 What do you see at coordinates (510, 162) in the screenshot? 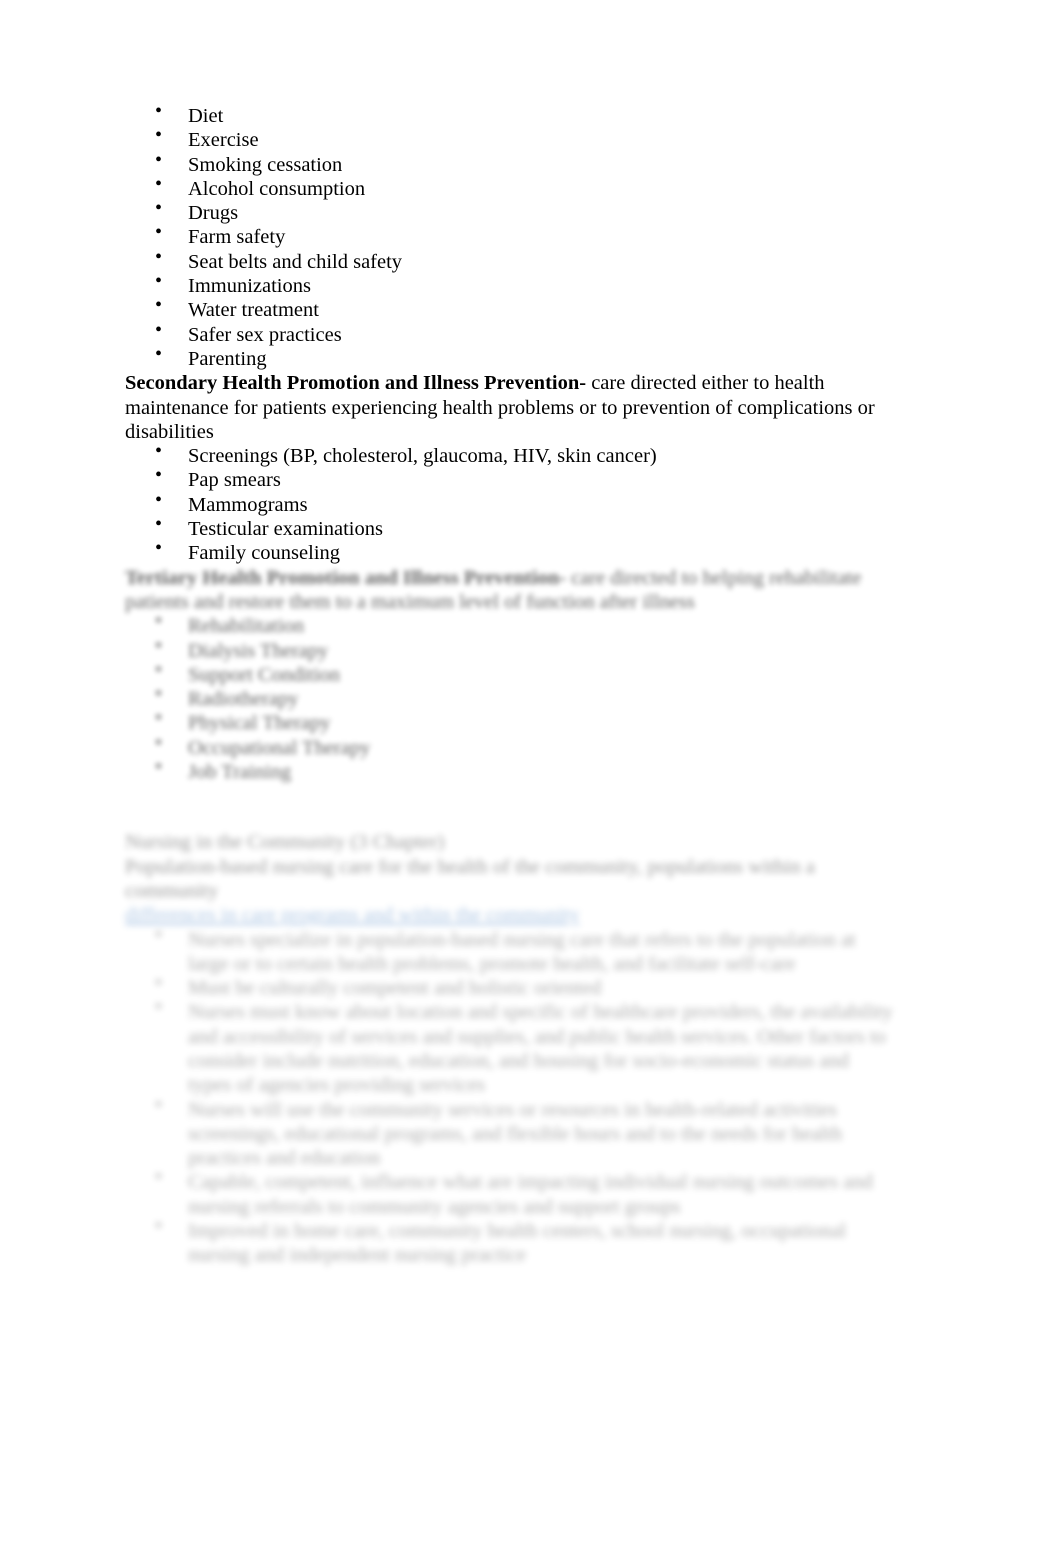
I see `list-item: Smoking cessation` at bounding box center [510, 162].